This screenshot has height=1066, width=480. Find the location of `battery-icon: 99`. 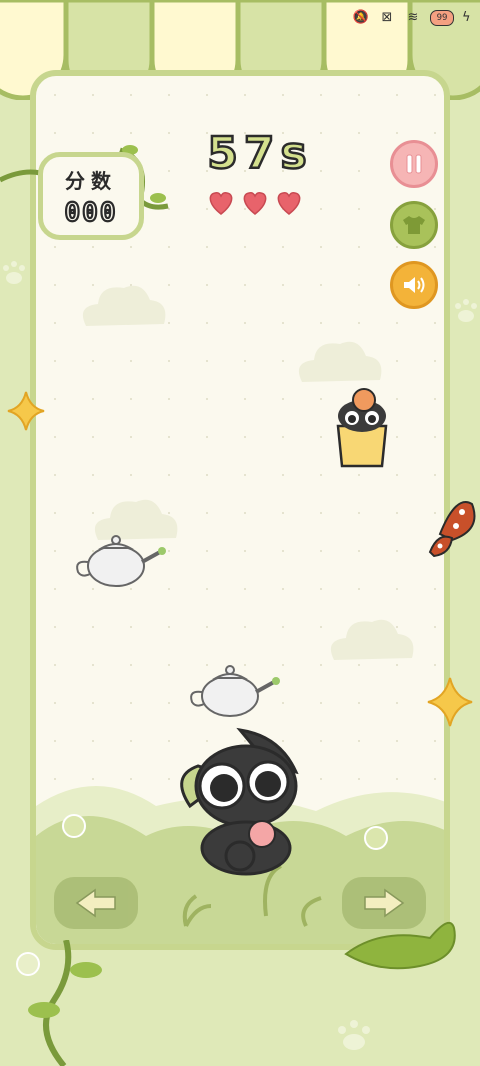

battery-icon: 99 is located at coordinates (442, 18).